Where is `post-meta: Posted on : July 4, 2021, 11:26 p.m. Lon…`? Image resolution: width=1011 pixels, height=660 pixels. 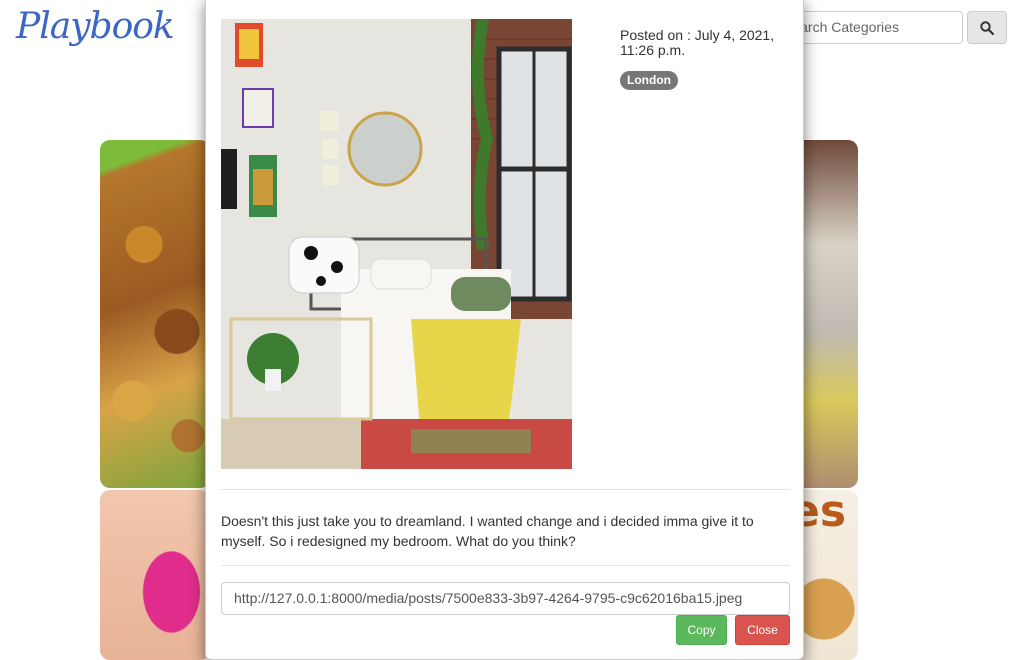 post-meta: Posted on : July 4, 2021, 11:26 p.m. Lon… is located at coordinates (705, 59).